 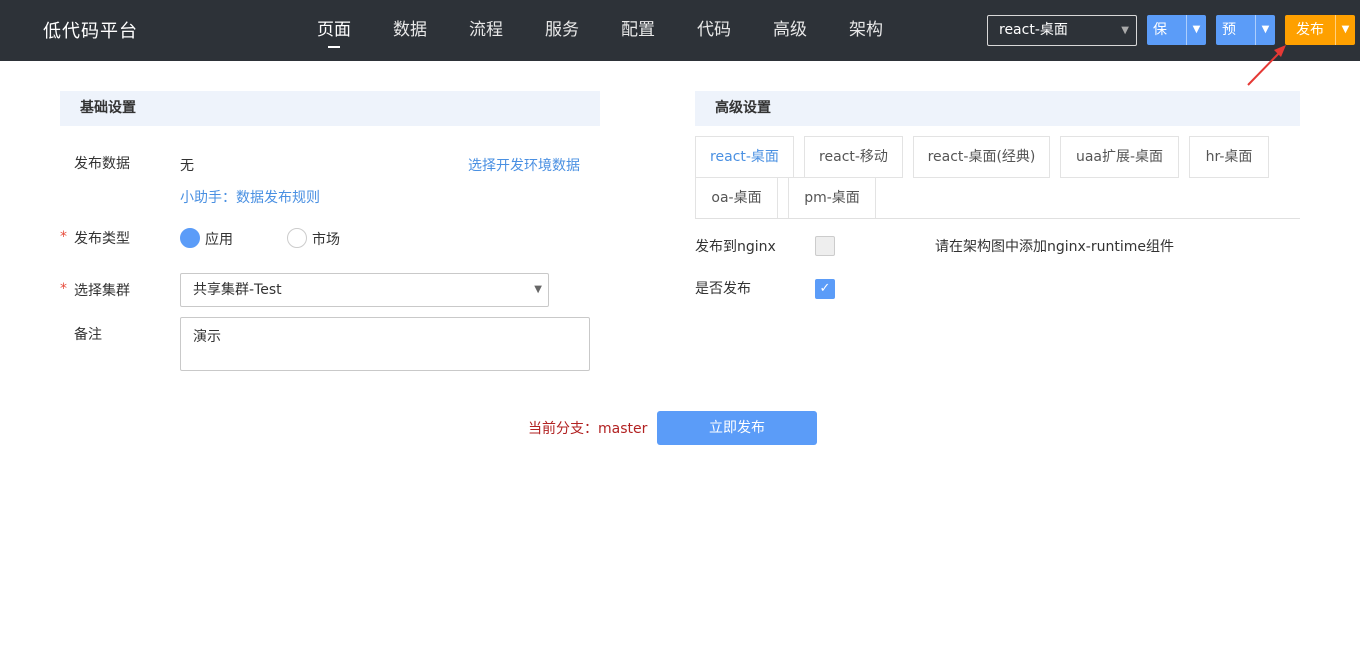 I want to click on save-split-button: 保存 ▼, so click(x=1176, y=30).